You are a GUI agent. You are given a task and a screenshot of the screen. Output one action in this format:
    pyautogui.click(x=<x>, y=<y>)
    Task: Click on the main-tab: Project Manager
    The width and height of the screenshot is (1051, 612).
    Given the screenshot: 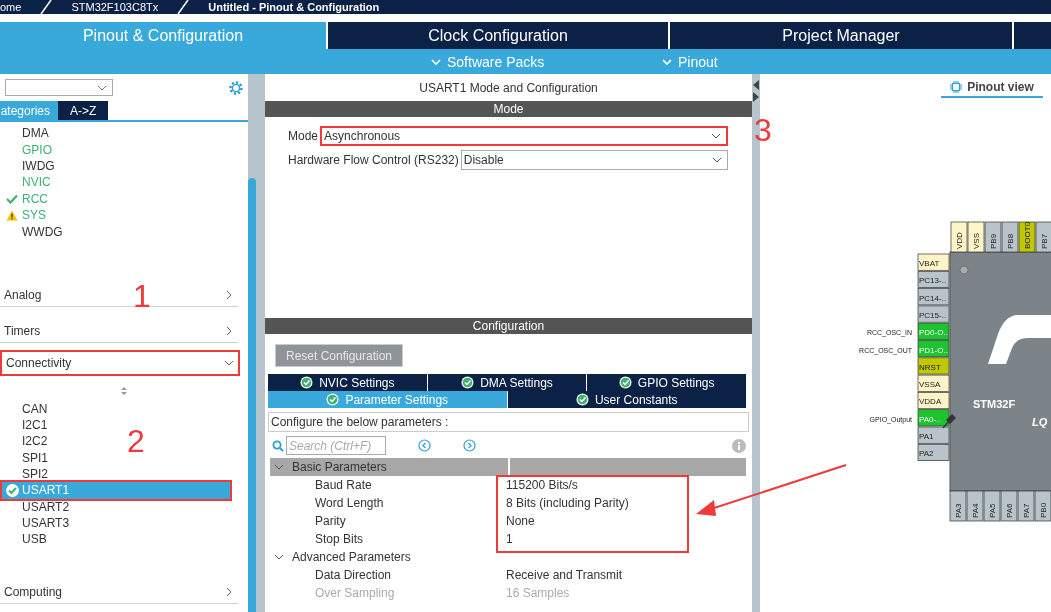 What is the action you would take?
    pyautogui.click(x=840, y=35)
    